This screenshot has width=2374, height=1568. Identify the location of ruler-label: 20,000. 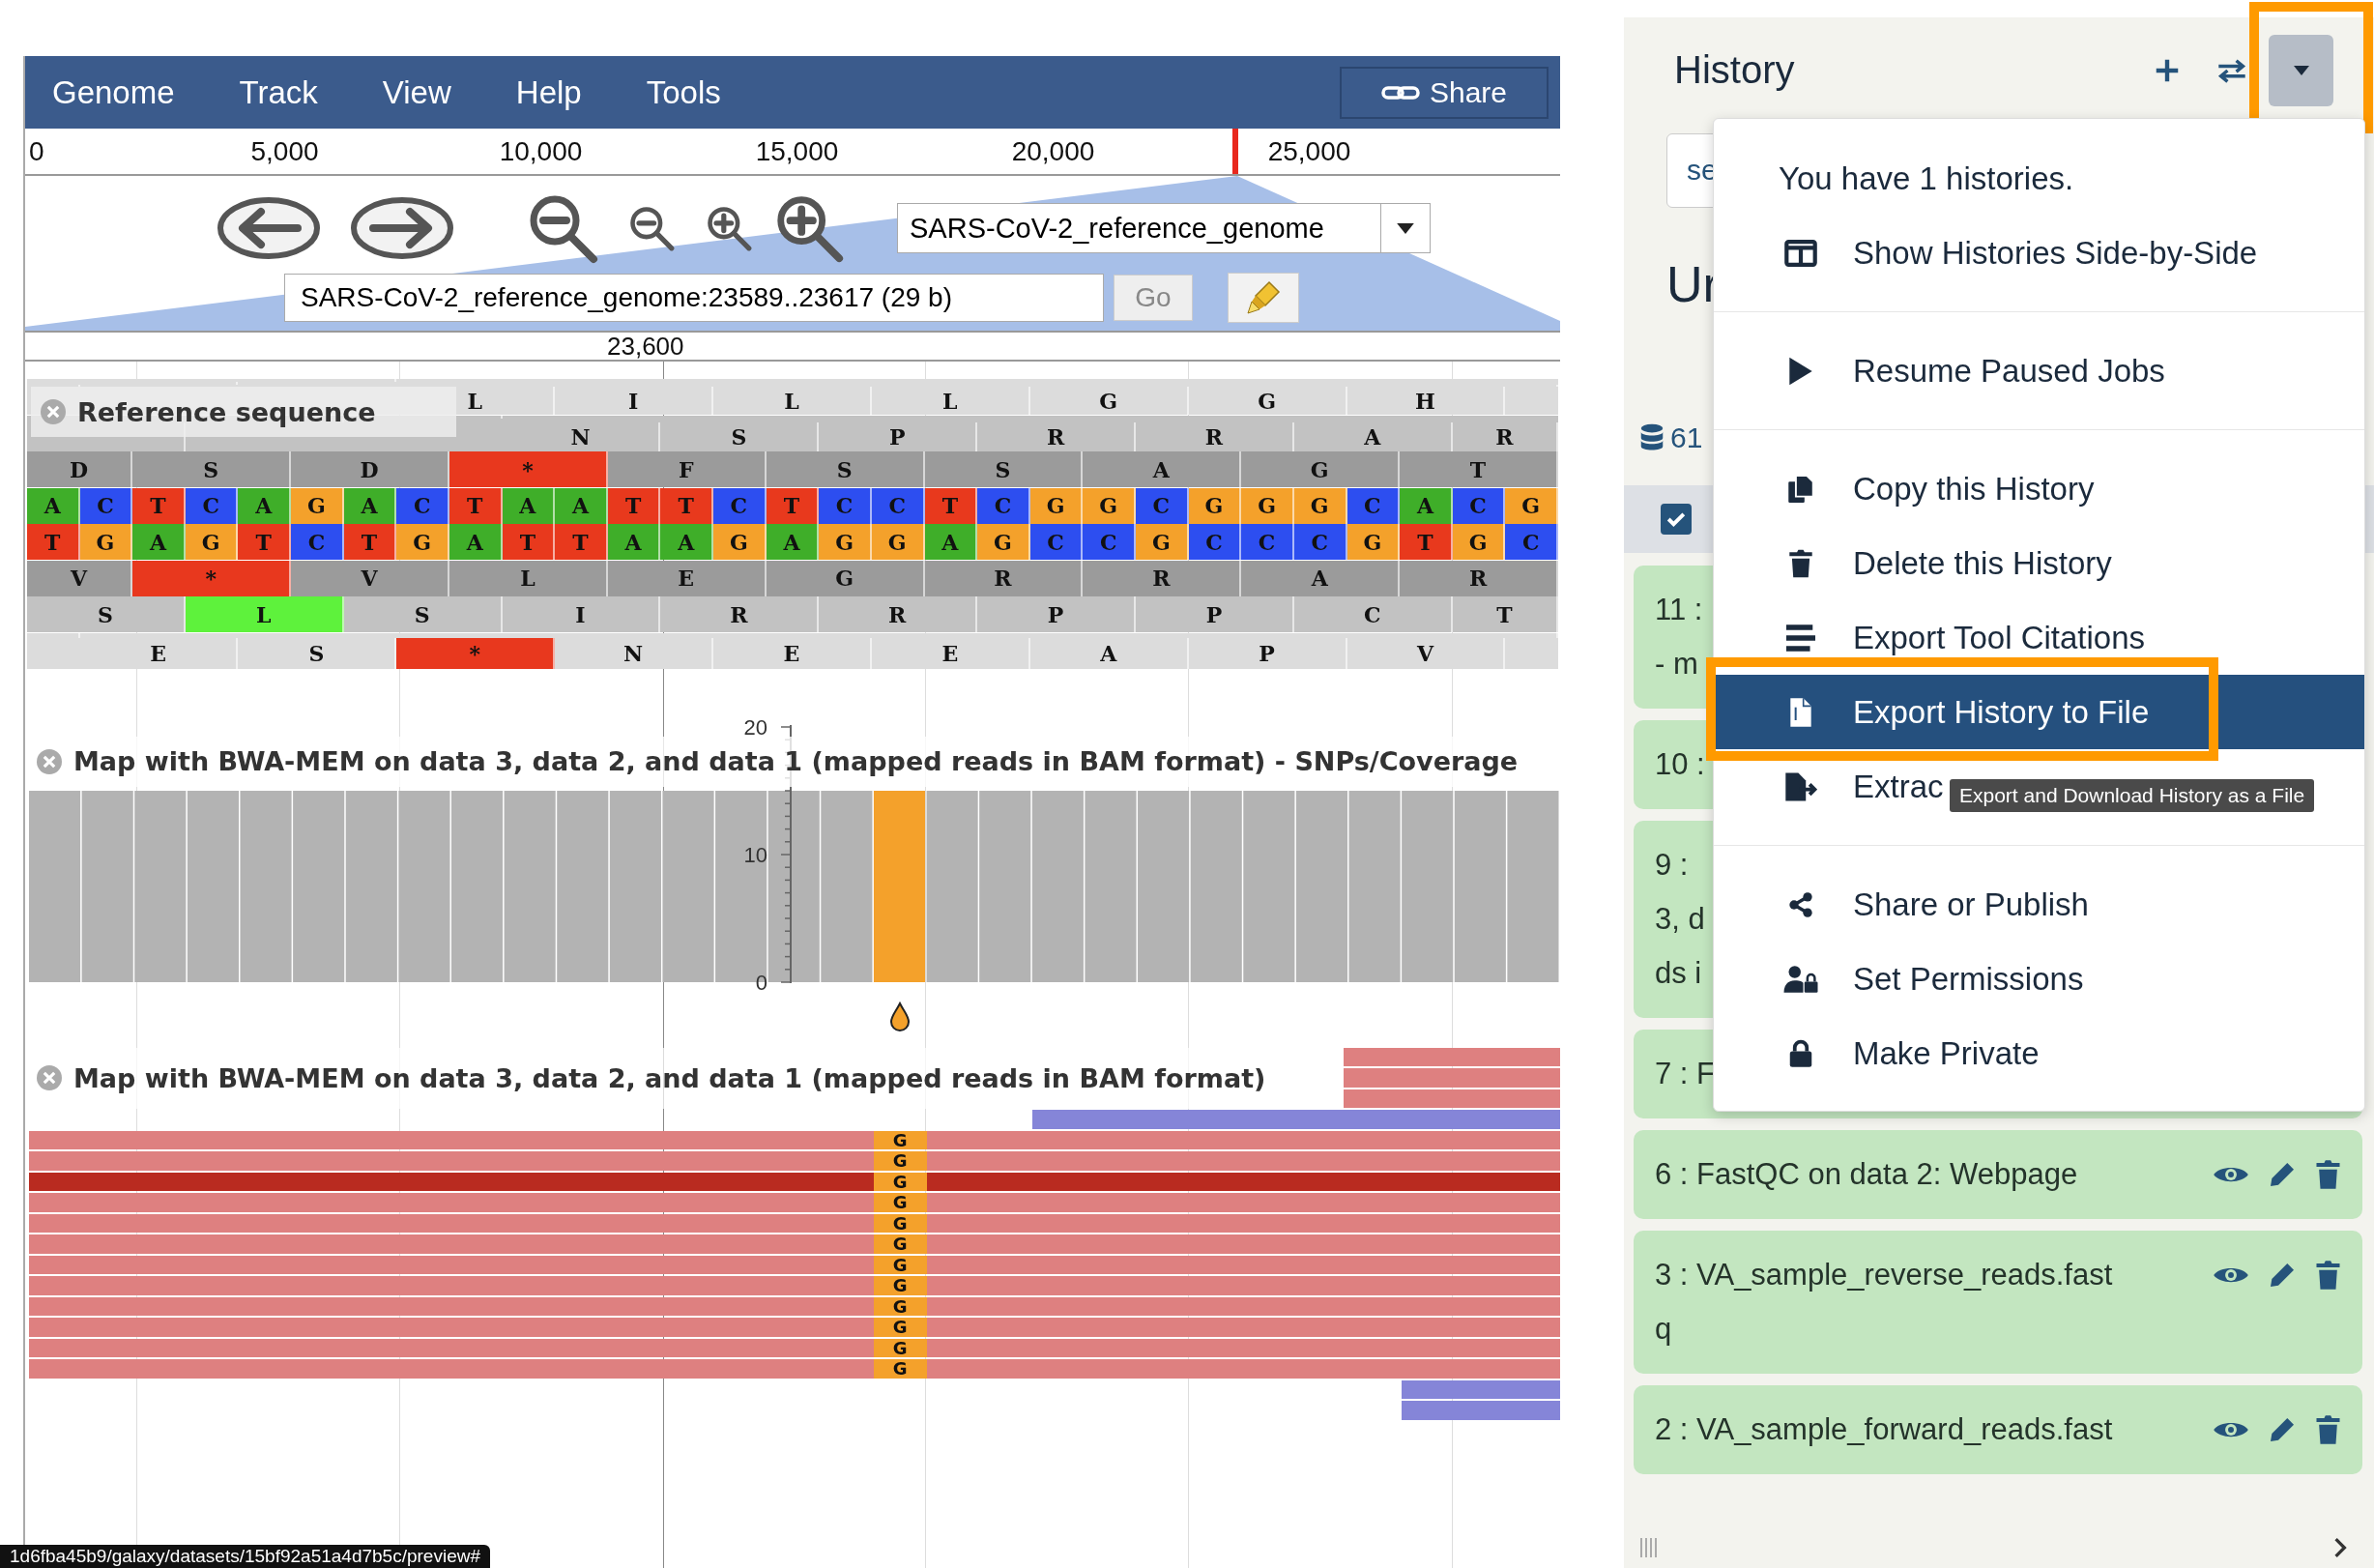
(1053, 151).